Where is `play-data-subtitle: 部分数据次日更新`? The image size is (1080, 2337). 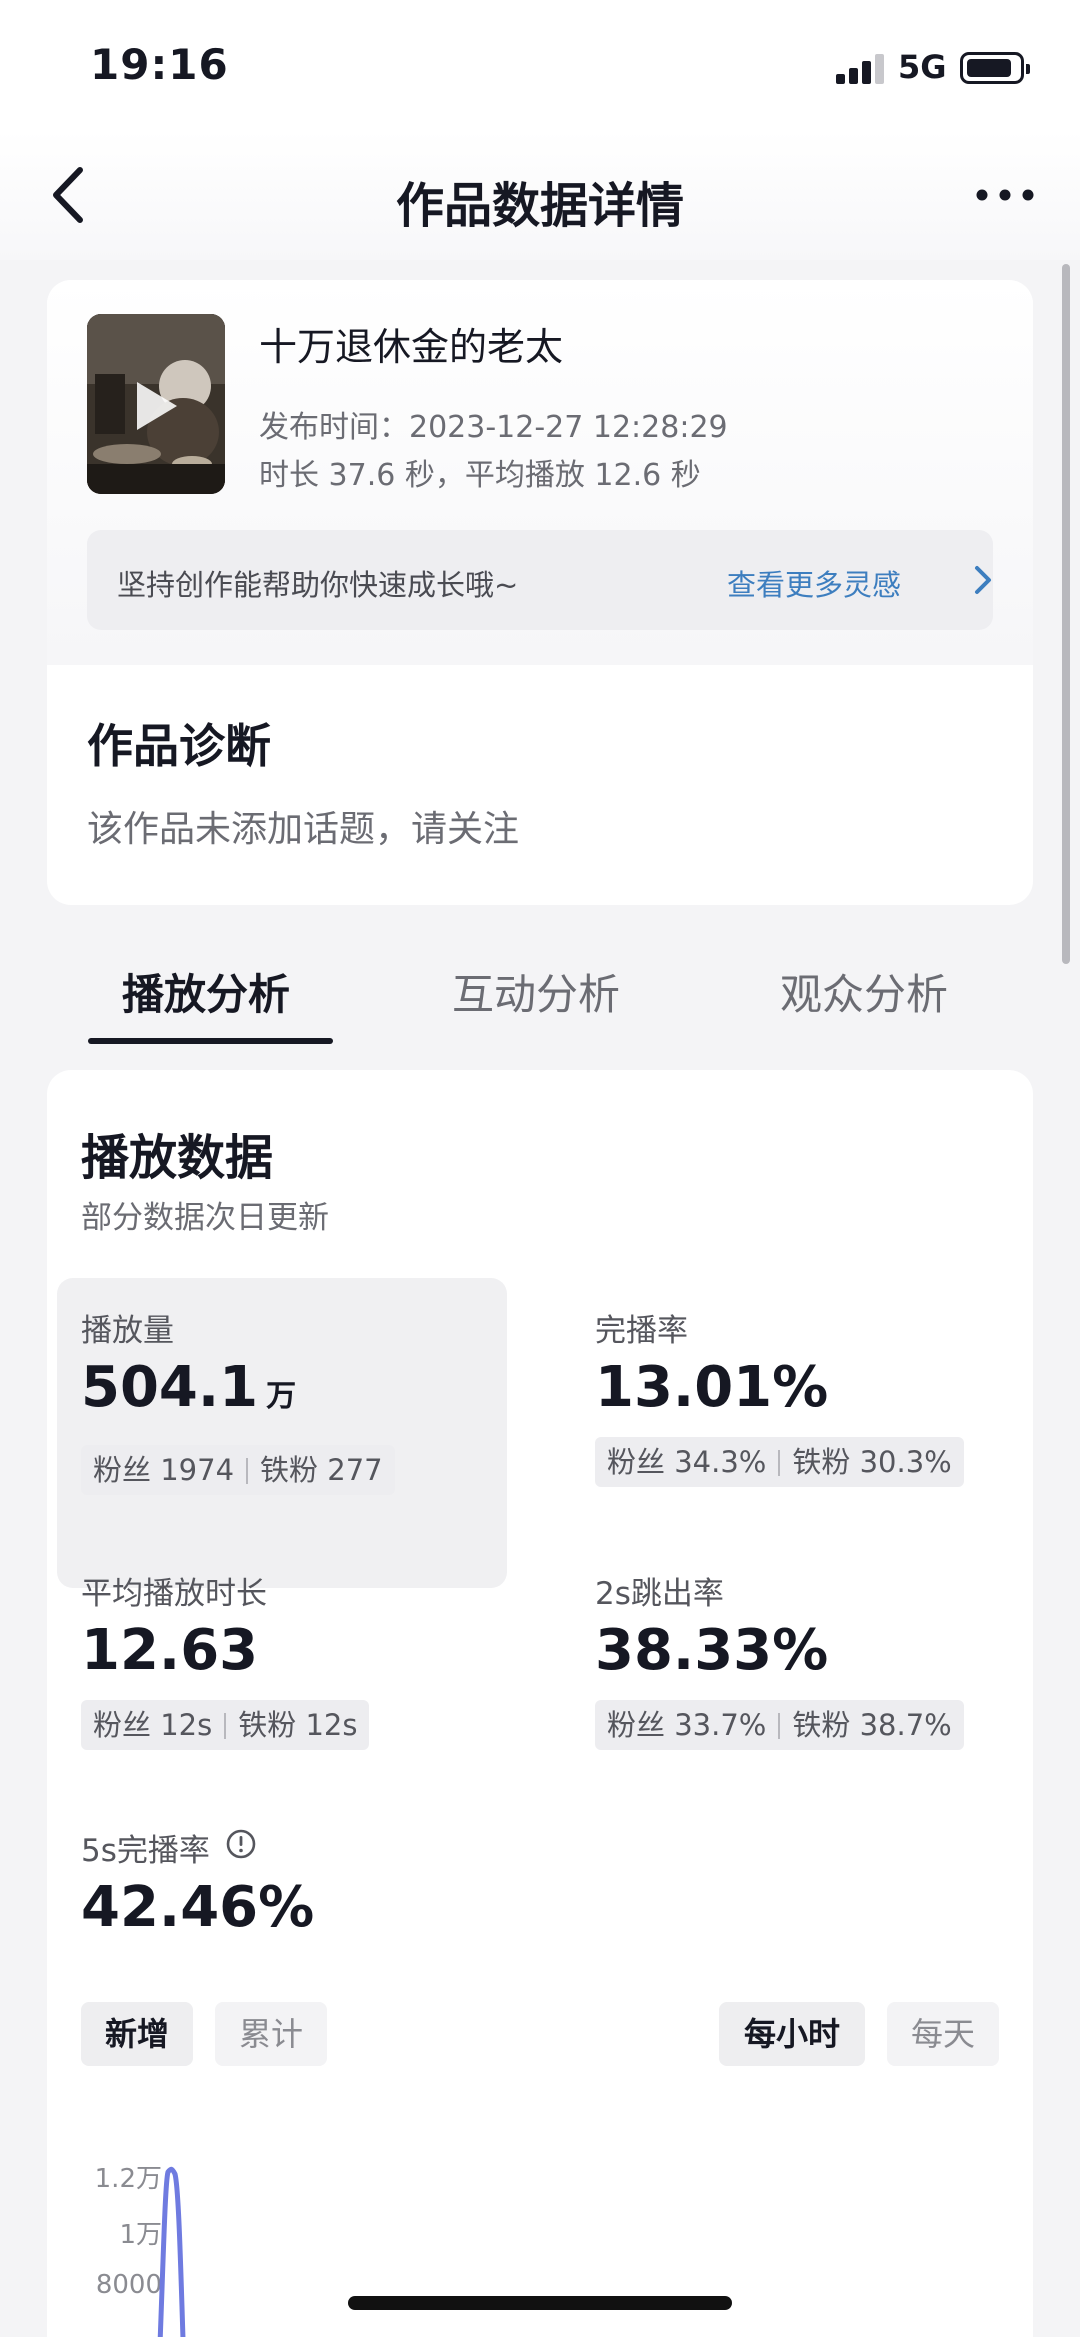 play-data-subtitle: 部分数据次日更新 is located at coordinates (205, 1218).